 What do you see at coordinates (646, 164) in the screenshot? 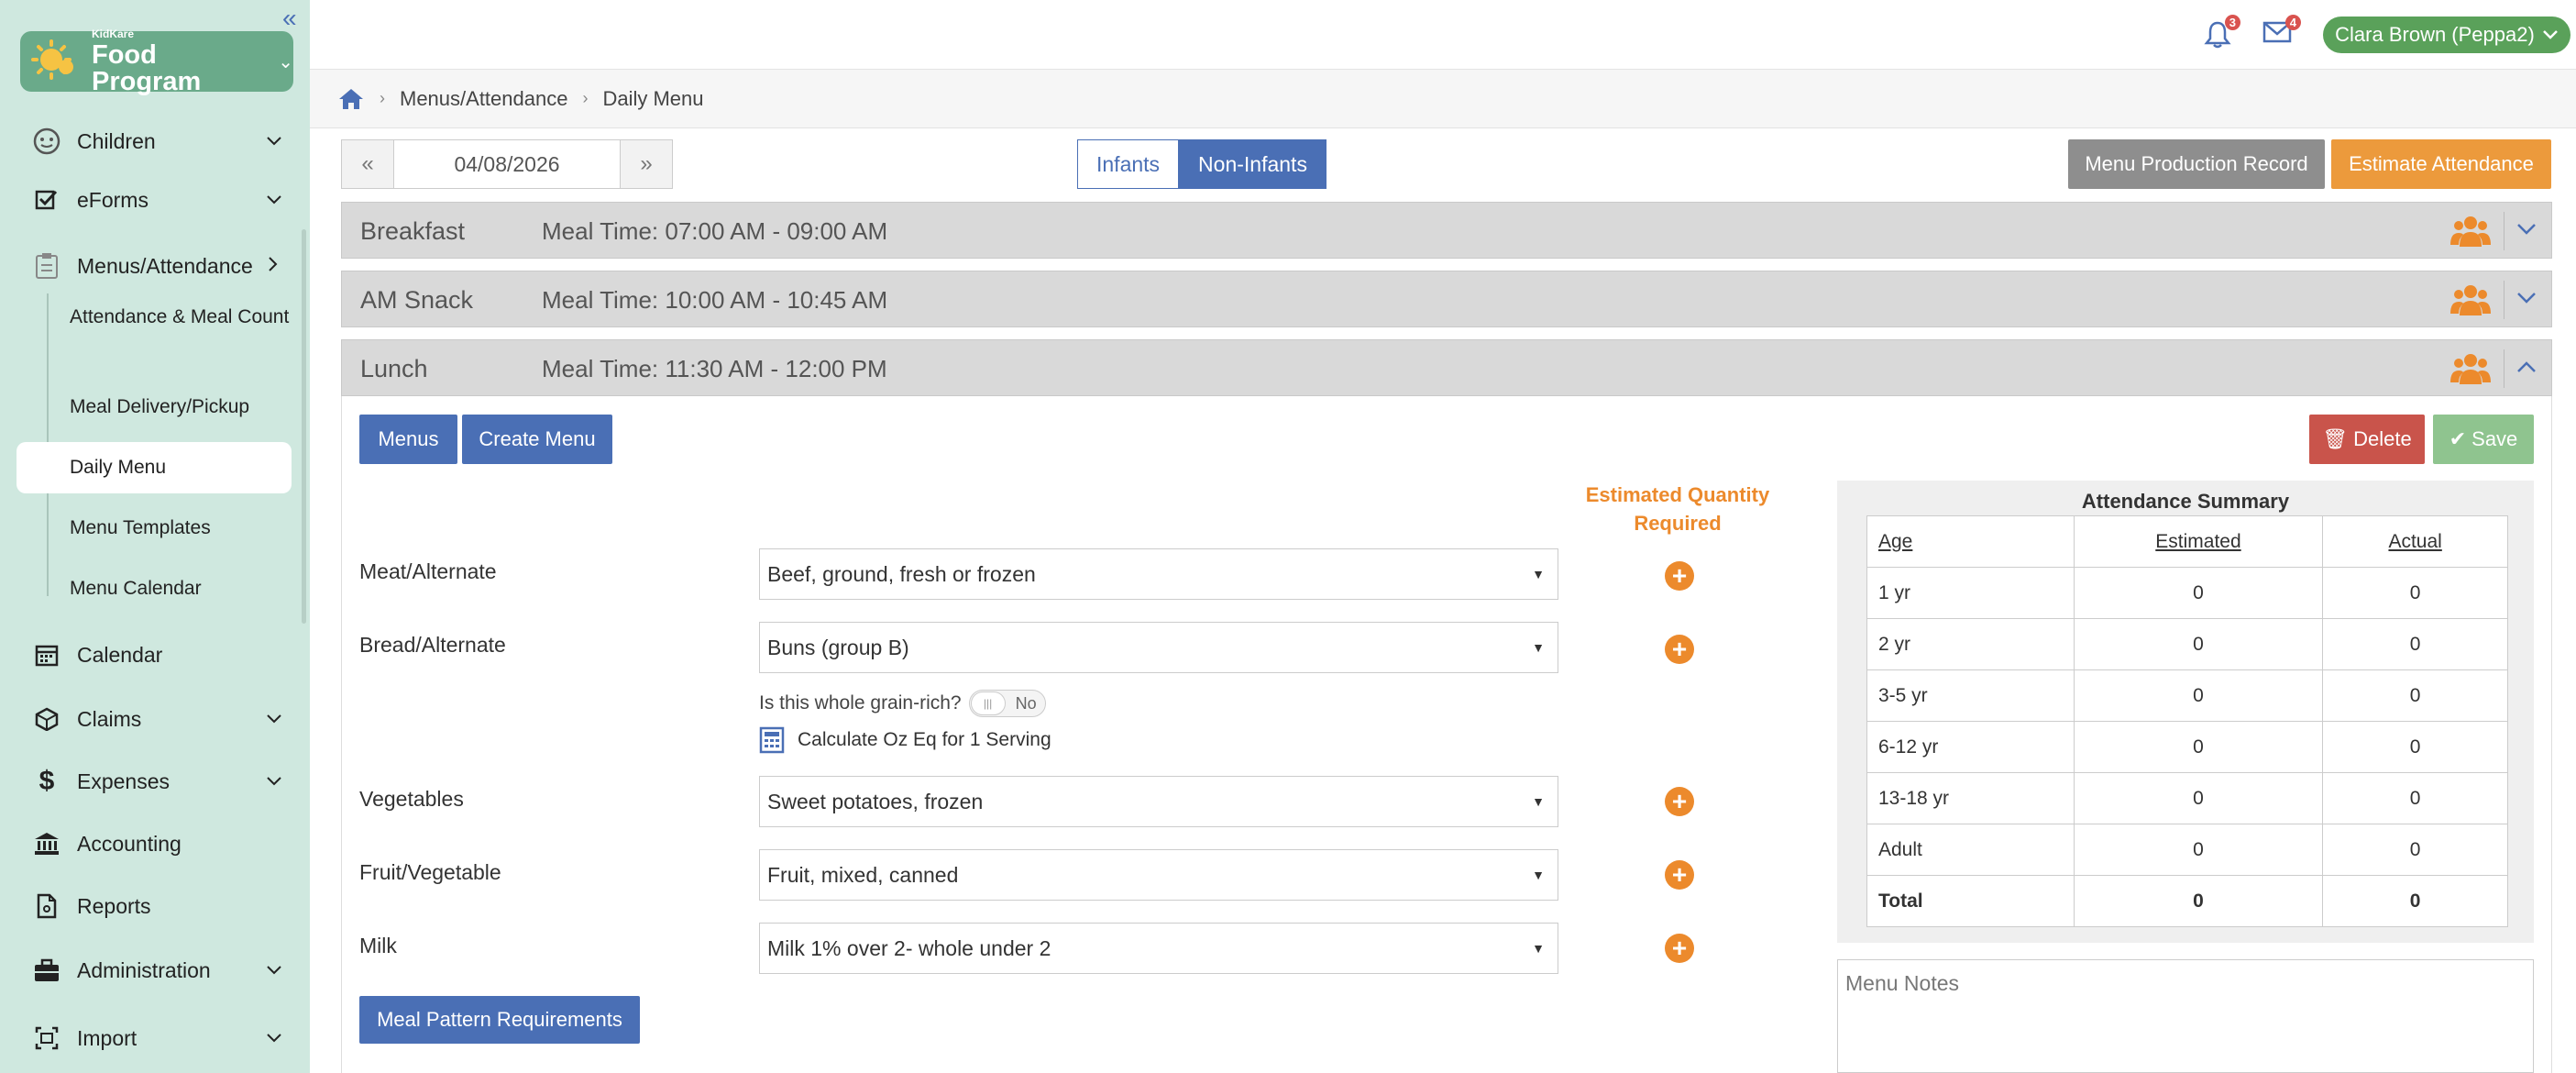
I see `next-date-button: »` at bounding box center [646, 164].